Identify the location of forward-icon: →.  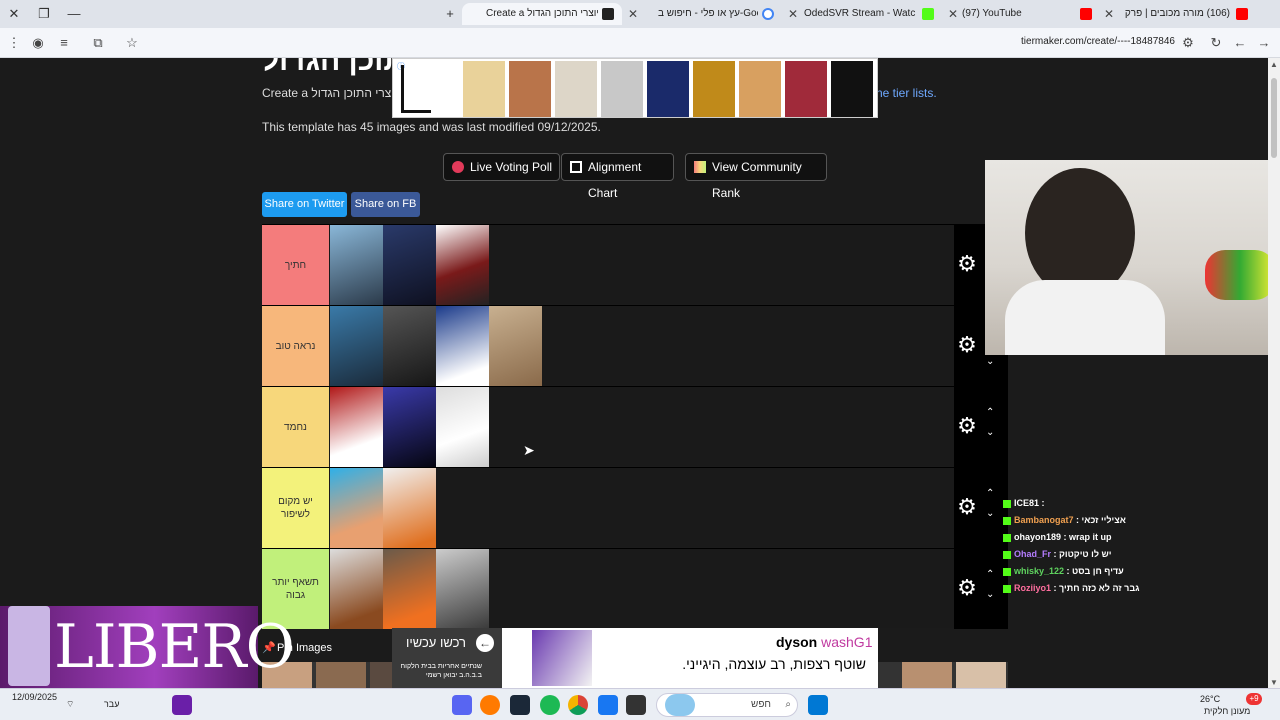
(1264, 43).